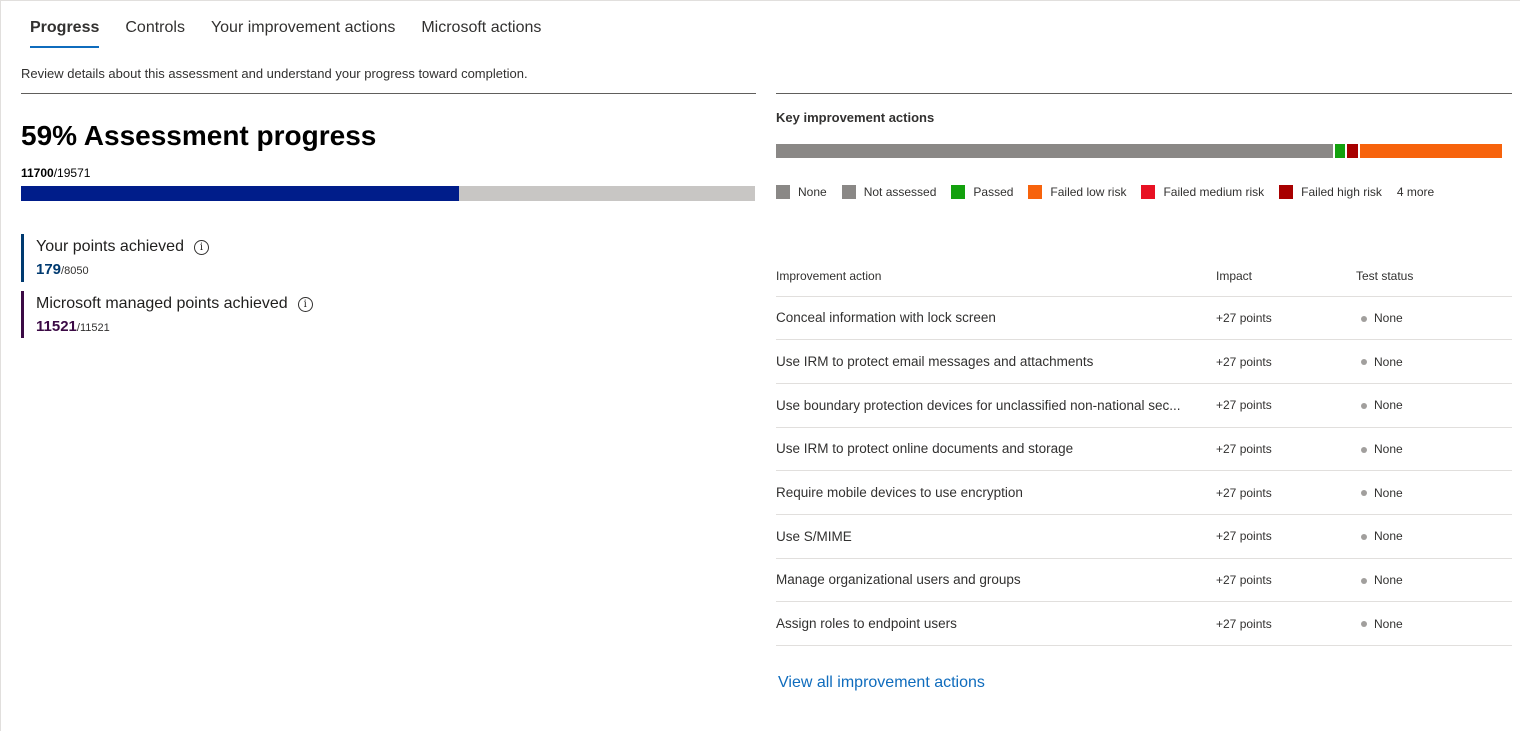 This screenshot has height=731, width=1520. I want to click on tab-controls: Controls, so click(155, 33).